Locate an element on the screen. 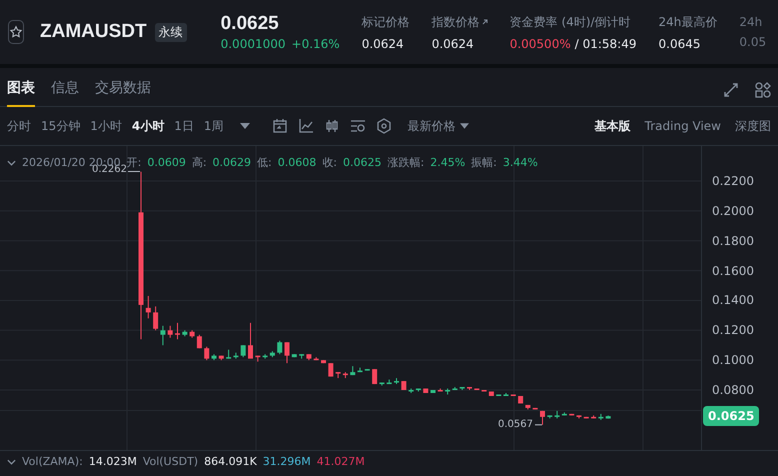 The height and width of the screenshot is (476, 778). low-price-label: 0.0567 is located at coordinates (515, 424).